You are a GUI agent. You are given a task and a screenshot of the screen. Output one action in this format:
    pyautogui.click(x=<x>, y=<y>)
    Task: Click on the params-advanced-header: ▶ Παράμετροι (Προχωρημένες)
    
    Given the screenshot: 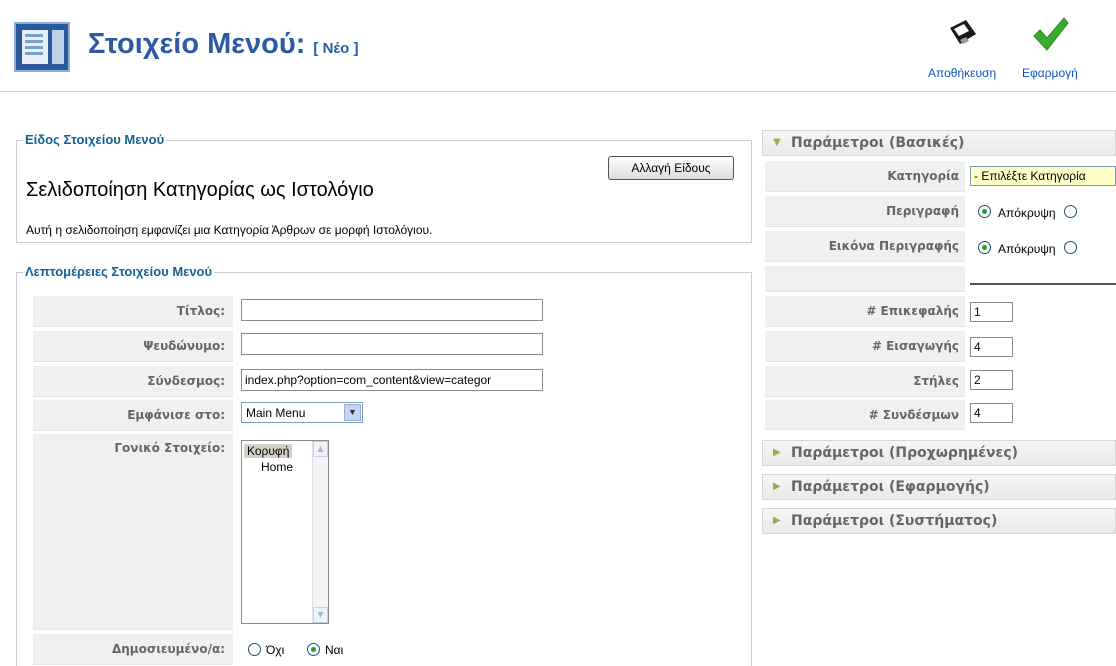 What is the action you would take?
    pyautogui.click(x=939, y=453)
    